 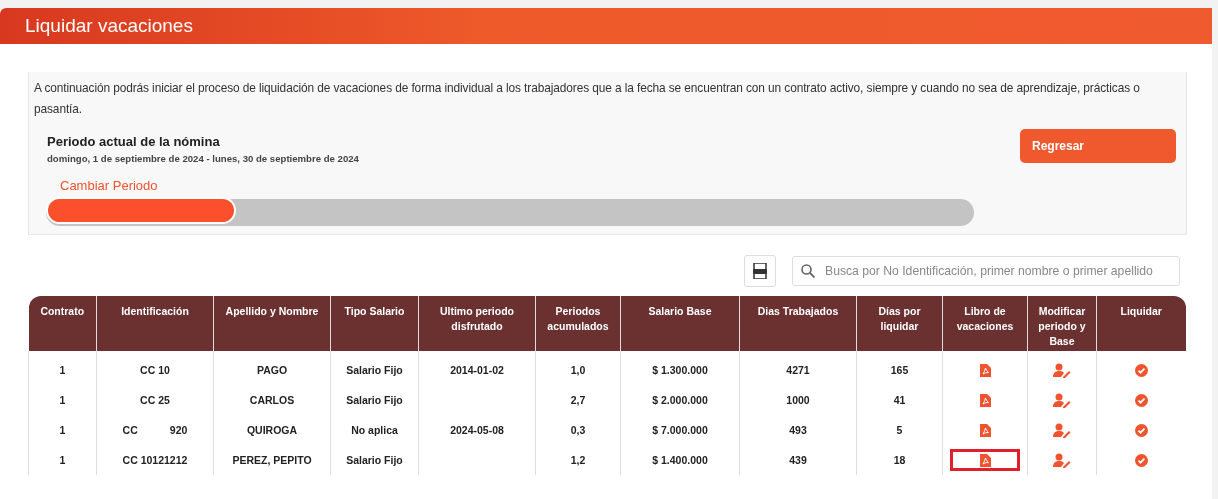 I want to click on back-button: Regresar, so click(x=1098, y=146).